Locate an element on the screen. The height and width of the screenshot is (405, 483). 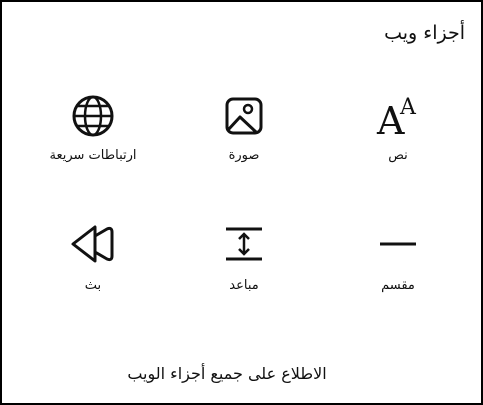
divider-web-part: مقسم is located at coordinates (398, 256).